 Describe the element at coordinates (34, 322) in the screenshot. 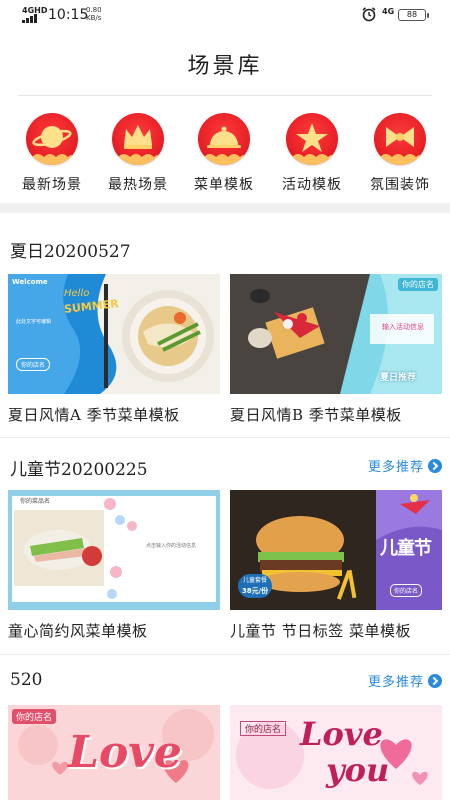

I see `thumb-text: 此处文字可编辑` at that location.